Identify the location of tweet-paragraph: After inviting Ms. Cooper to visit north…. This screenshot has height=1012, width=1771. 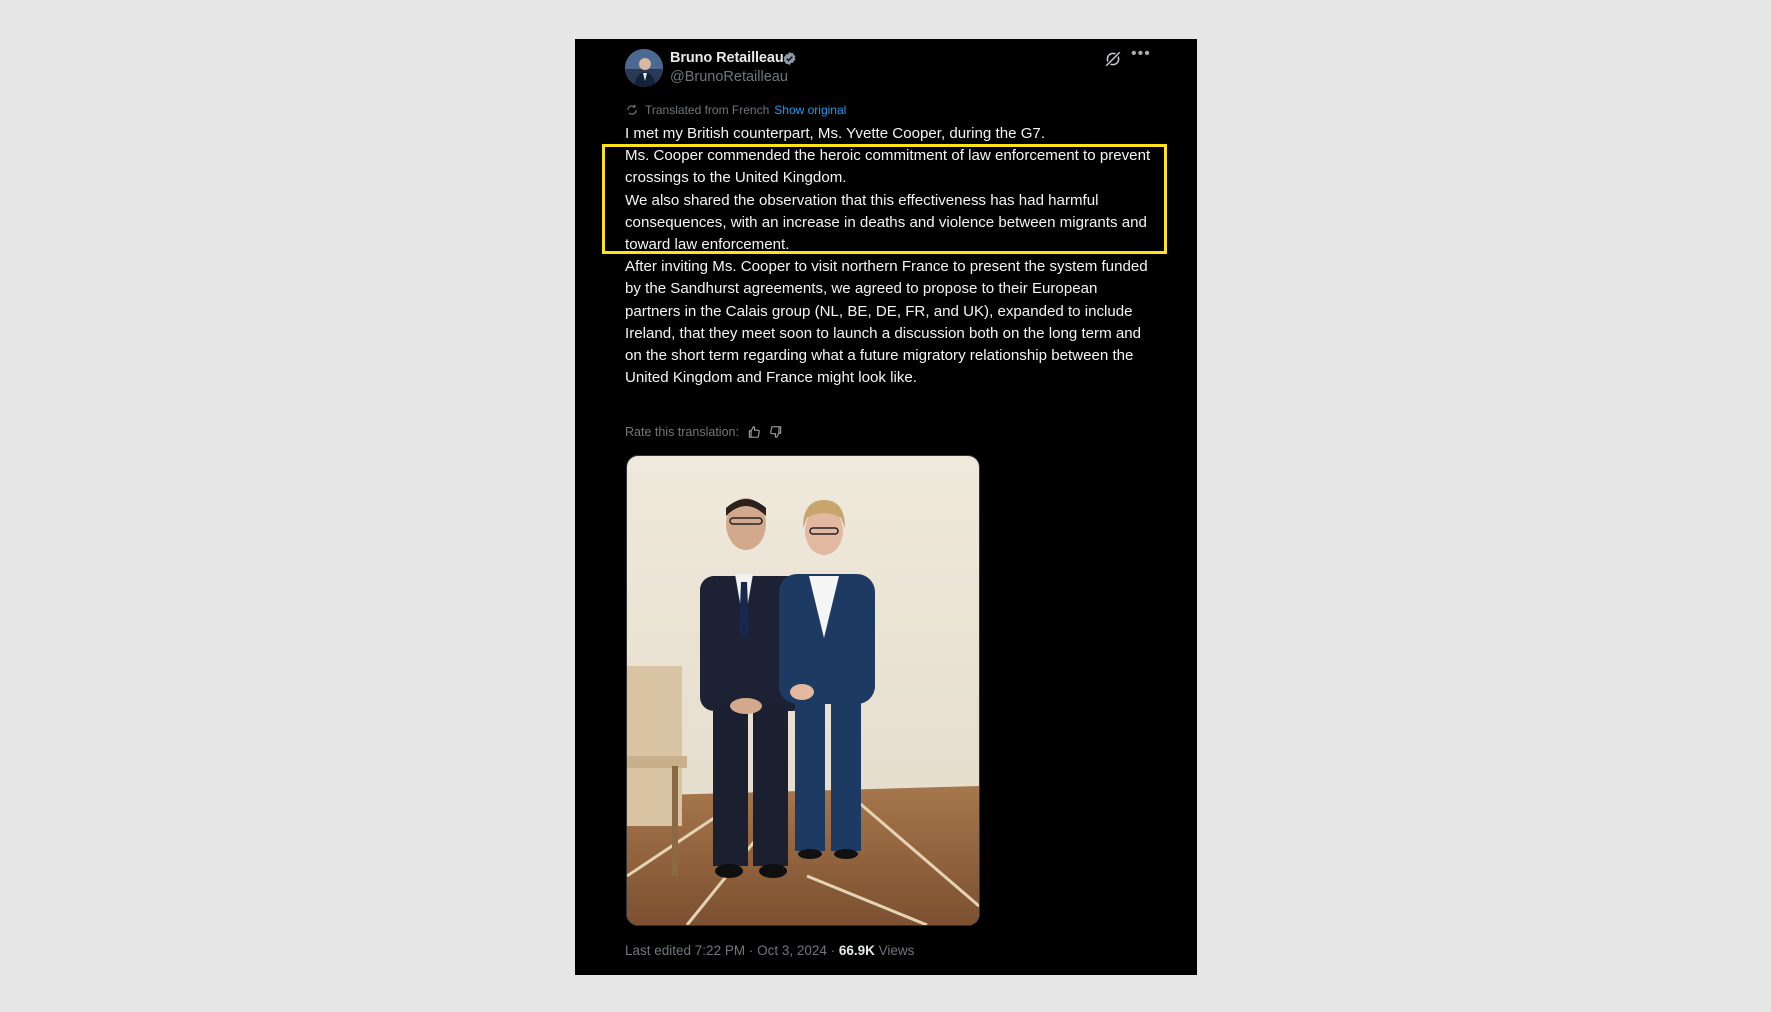
(886, 322).